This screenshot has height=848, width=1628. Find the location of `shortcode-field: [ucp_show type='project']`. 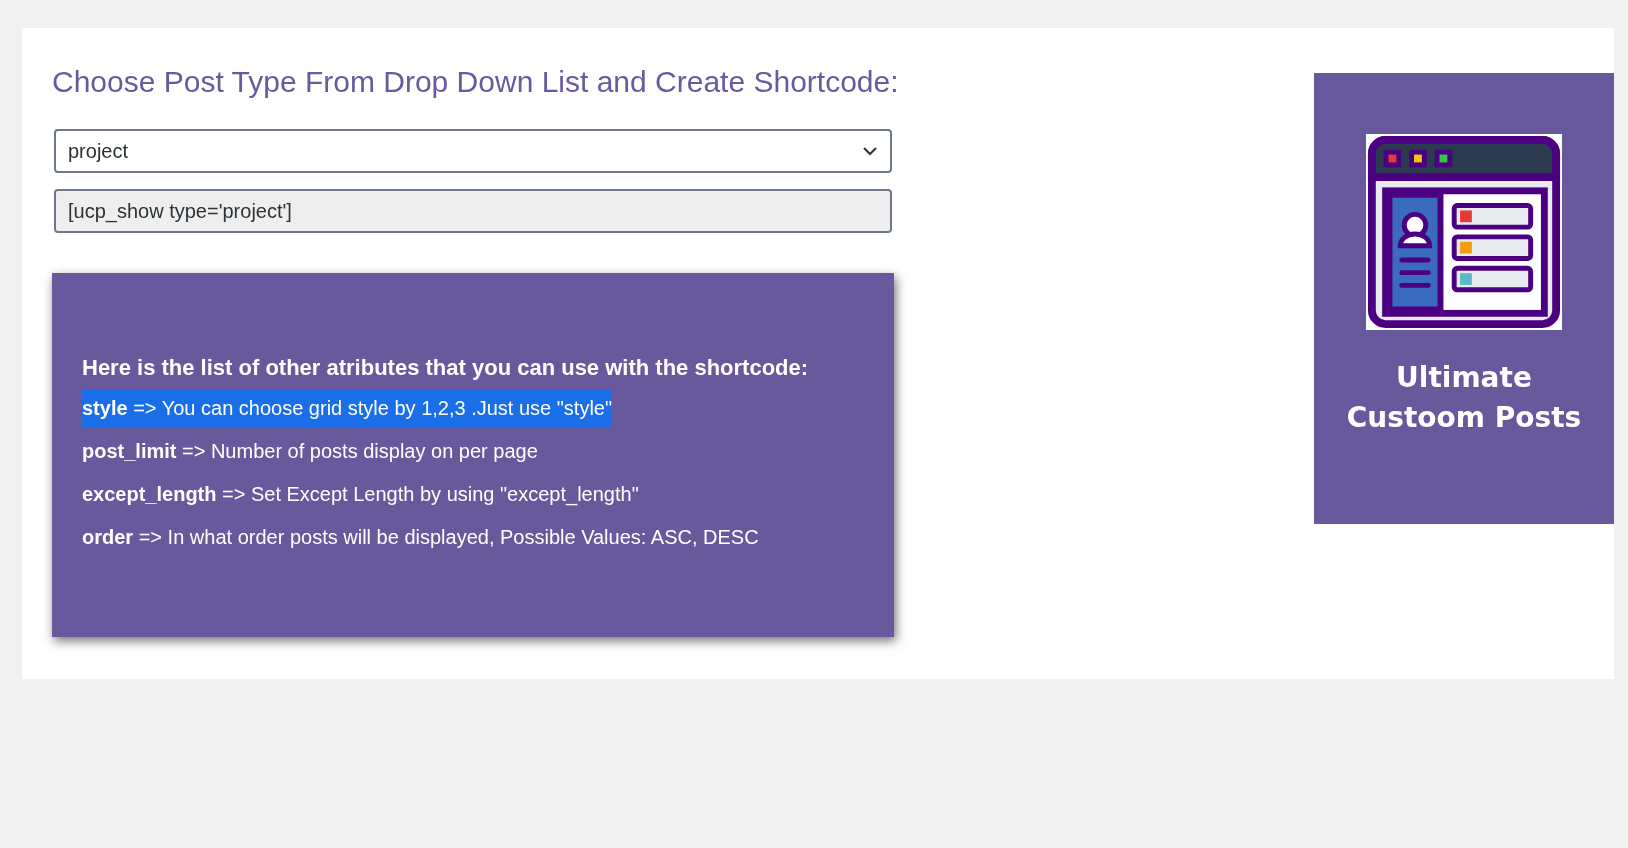

shortcode-field: [ucp_show type='project'] is located at coordinates (473, 211).